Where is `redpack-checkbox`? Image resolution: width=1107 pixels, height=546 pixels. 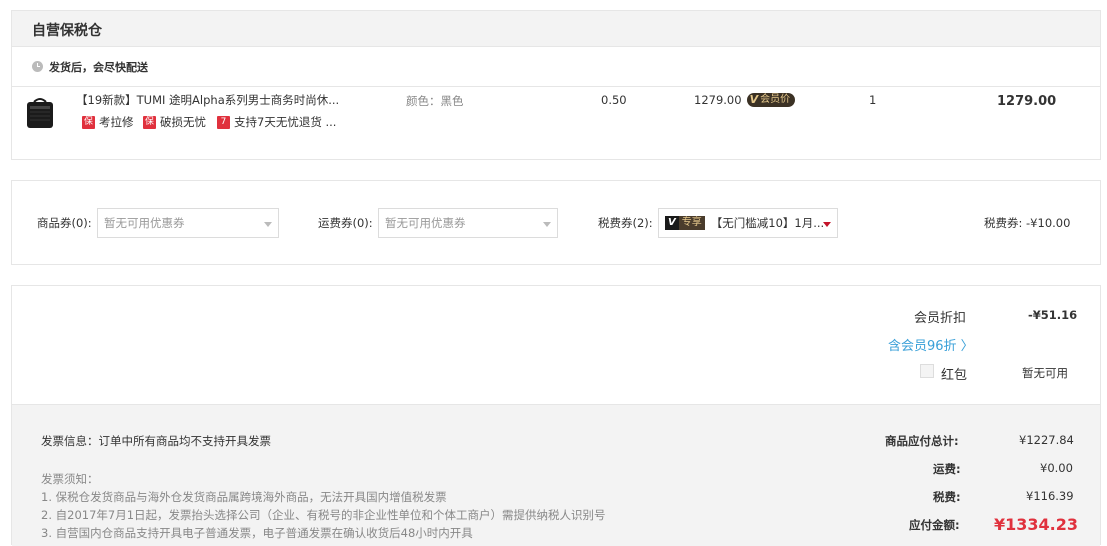 redpack-checkbox is located at coordinates (927, 371).